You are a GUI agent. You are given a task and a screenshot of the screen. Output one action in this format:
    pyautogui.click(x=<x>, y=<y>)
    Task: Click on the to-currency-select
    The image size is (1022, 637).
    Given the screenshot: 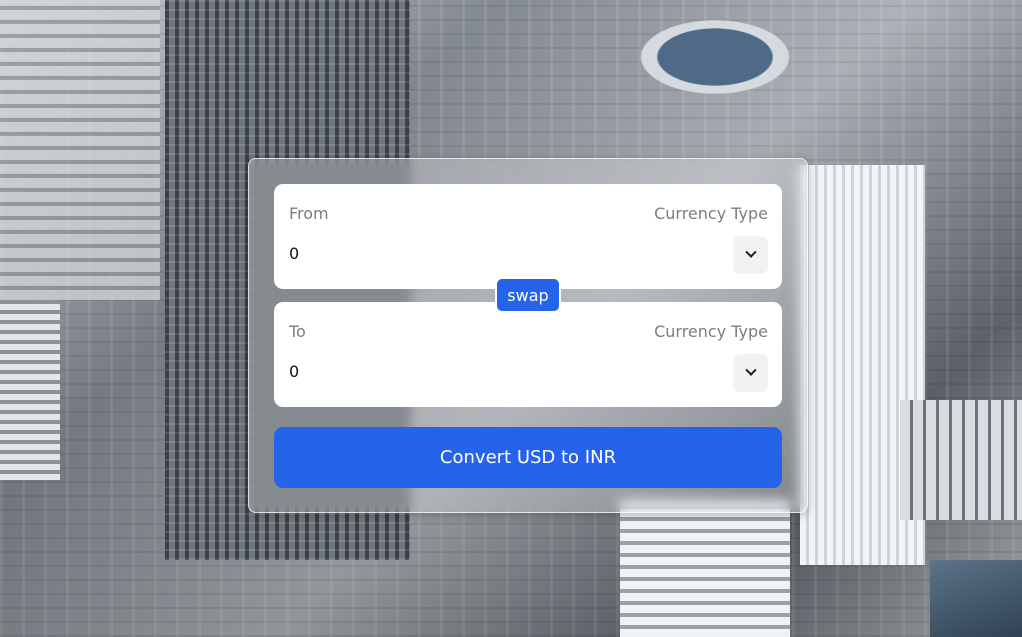 What is the action you would take?
    pyautogui.click(x=750, y=373)
    